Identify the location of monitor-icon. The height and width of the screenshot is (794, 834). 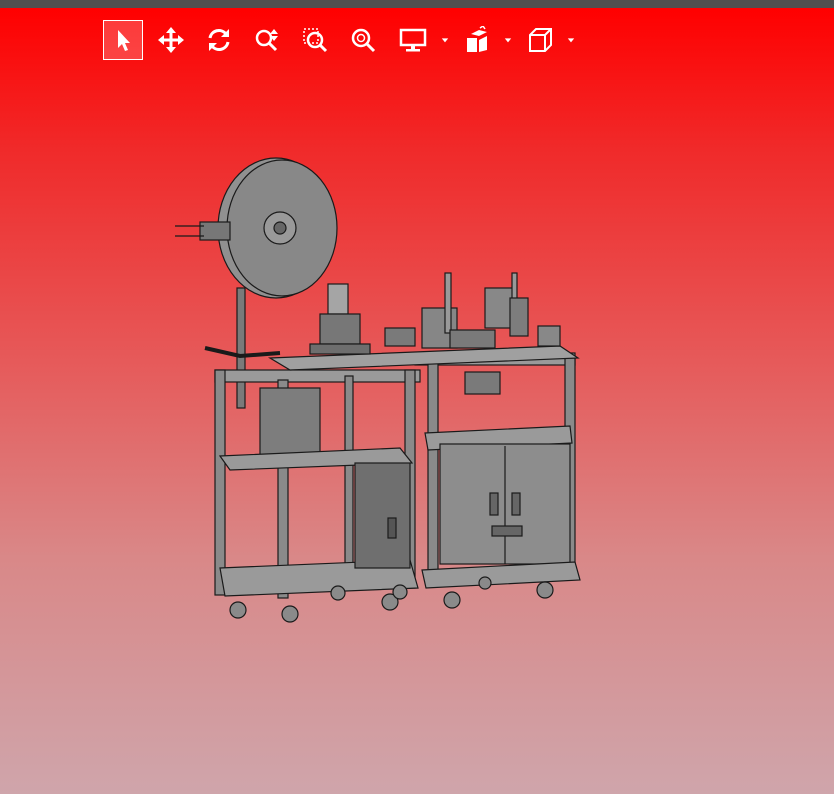
(413, 40).